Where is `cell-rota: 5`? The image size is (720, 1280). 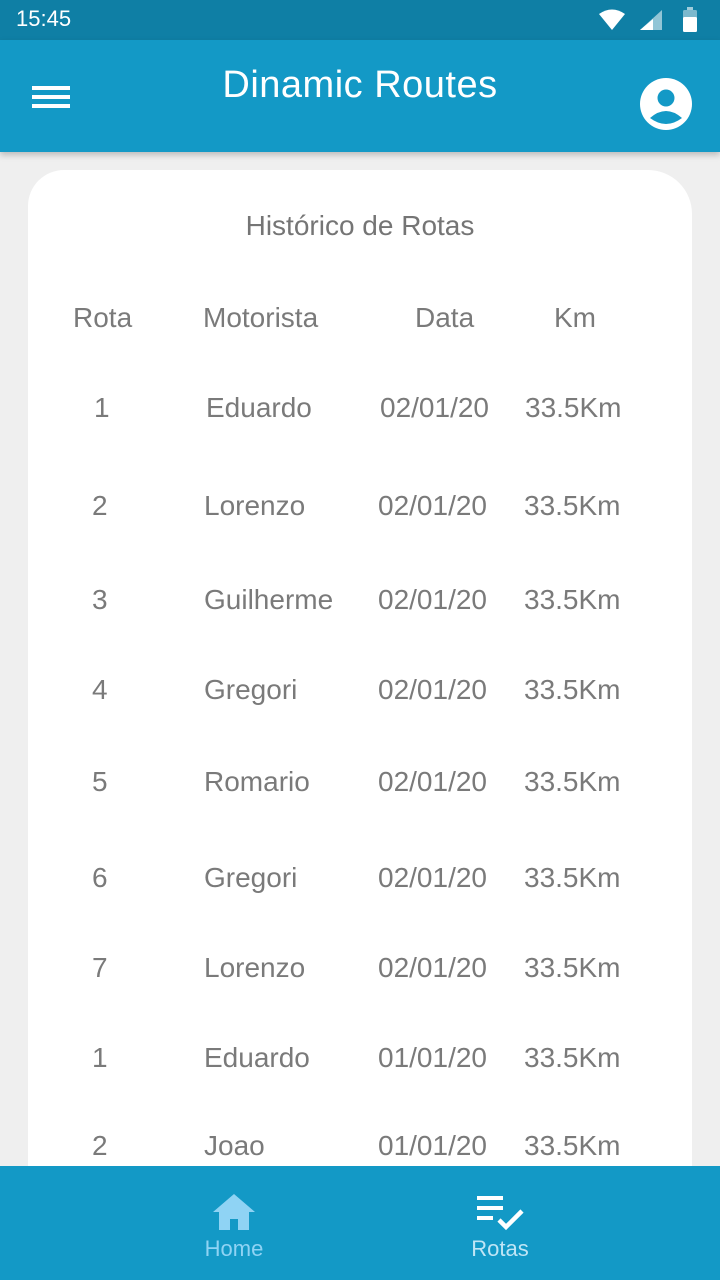 cell-rota: 5 is located at coordinates (100, 781).